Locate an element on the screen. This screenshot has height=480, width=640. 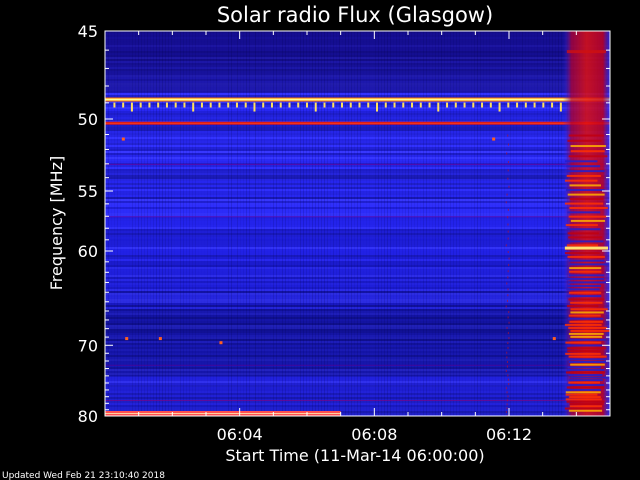
interference-line is located at coordinates (357, 123).